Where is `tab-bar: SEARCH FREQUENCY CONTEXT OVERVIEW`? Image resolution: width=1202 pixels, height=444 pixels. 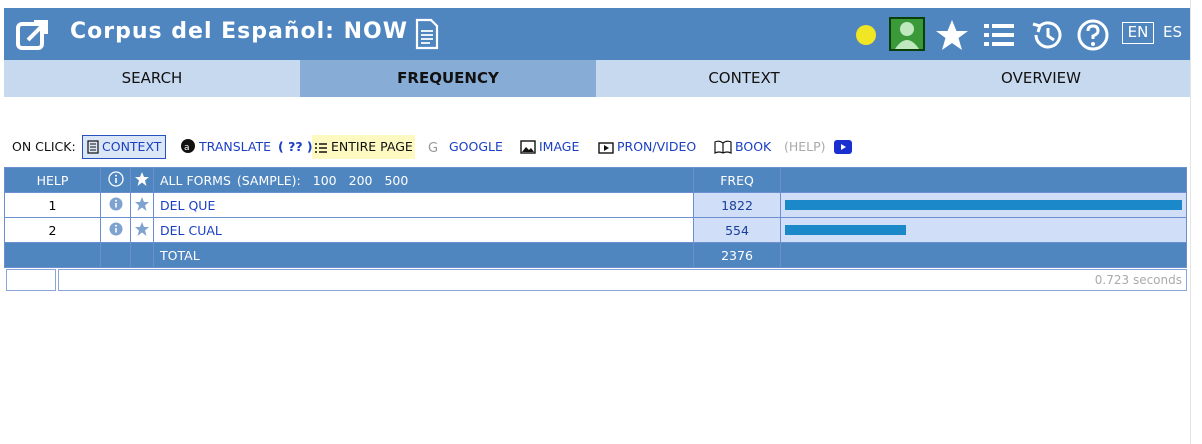 tab-bar: SEARCH FREQUENCY CONTEXT OVERVIEW is located at coordinates (597, 78).